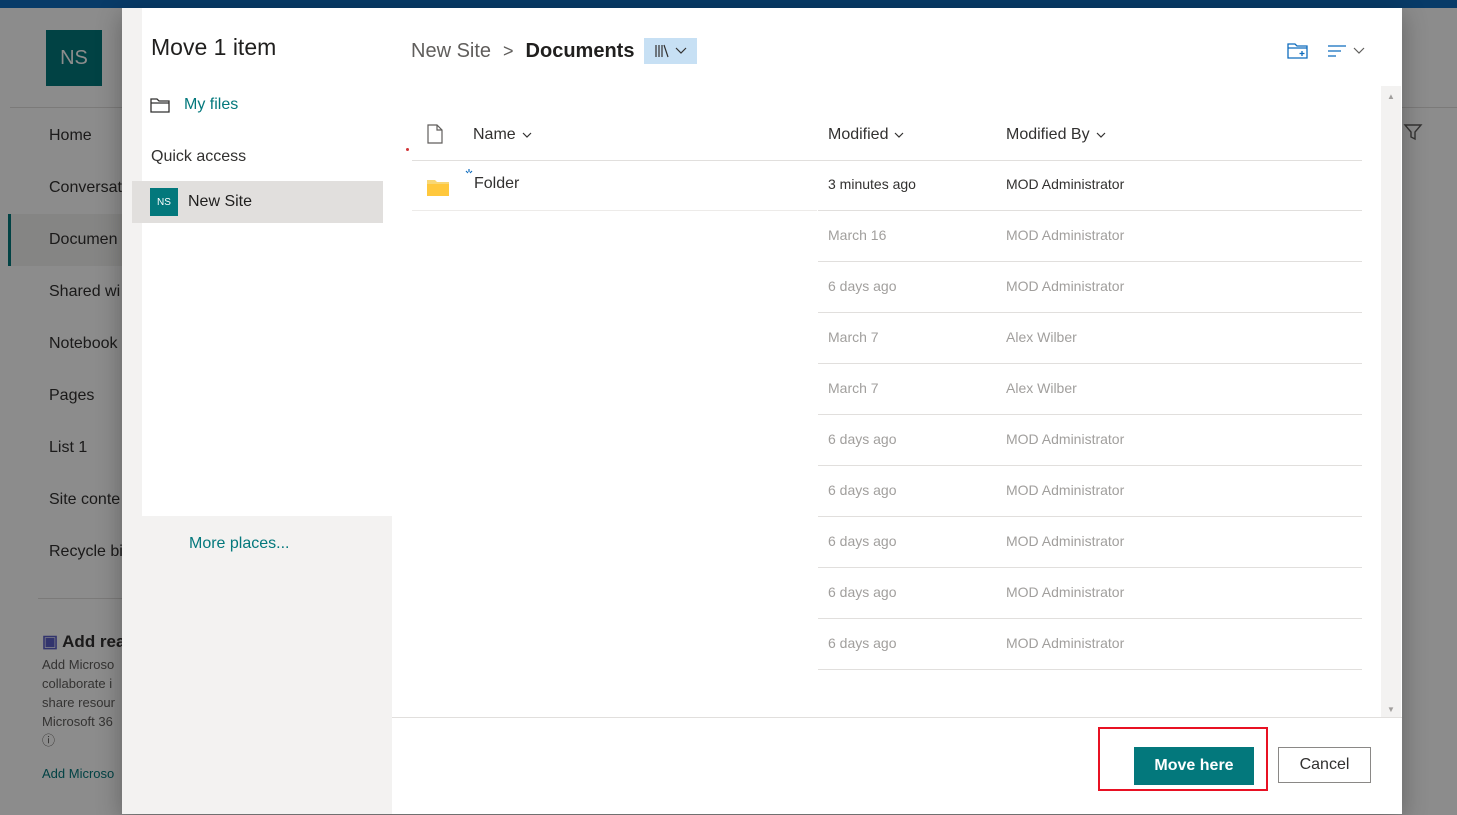 The height and width of the screenshot is (815, 1457). Describe the element at coordinates (267, 262) in the screenshot. I see `location-pane-panel` at that location.